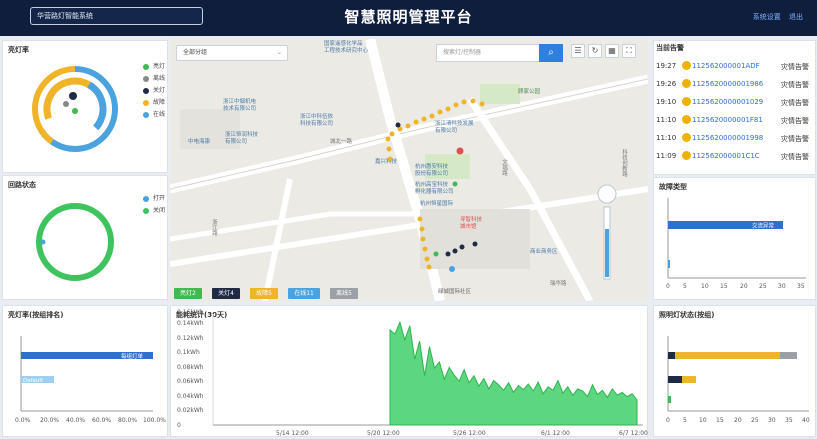  Describe the element at coordinates (806, 420) in the screenshot. I see `svg-text: 40` at that location.